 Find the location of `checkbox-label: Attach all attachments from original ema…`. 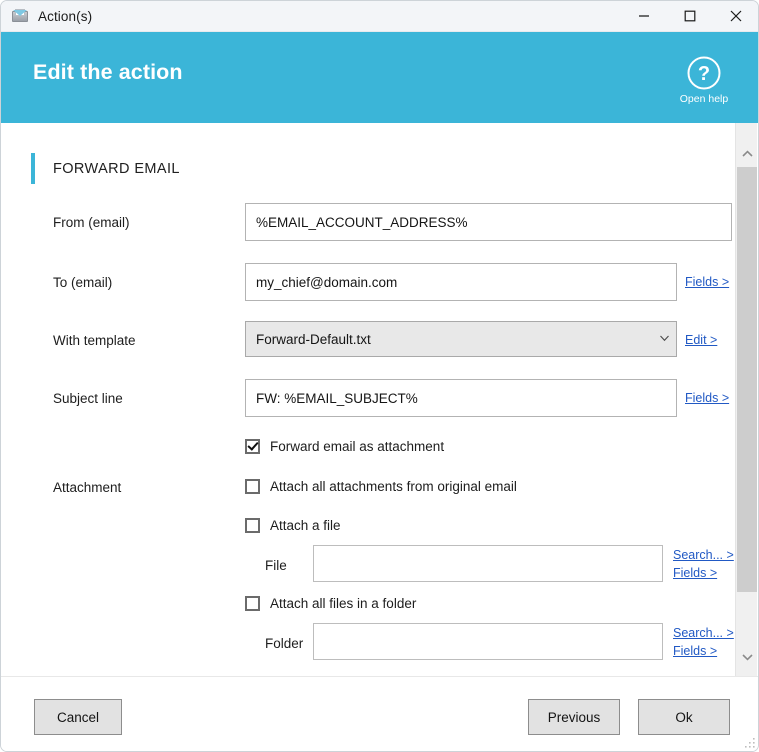

checkbox-label: Attach all attachments from original ema… is located at coordinates (393, 486).